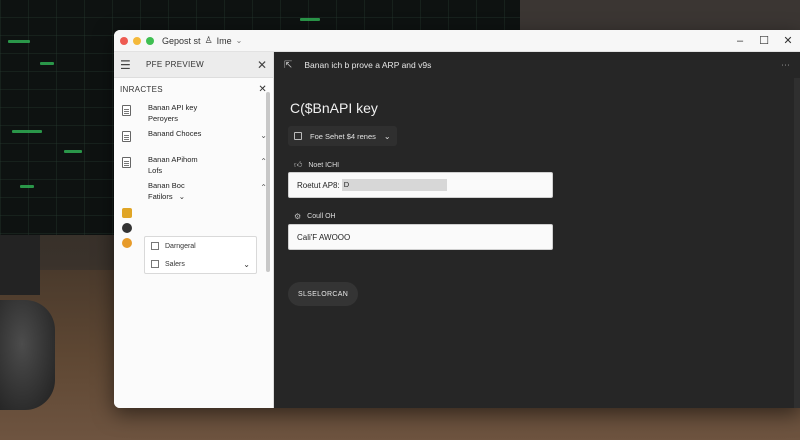 This screenshot has height=440, width=800. Describe the element at coordinates (324, 165) in the screenshot. I see `field-label-text: Noet ICHI` at that location.